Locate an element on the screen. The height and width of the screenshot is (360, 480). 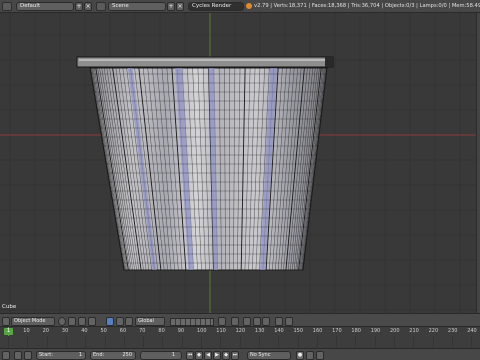
keyframe-type-icon is located at coordinates (310, 355).